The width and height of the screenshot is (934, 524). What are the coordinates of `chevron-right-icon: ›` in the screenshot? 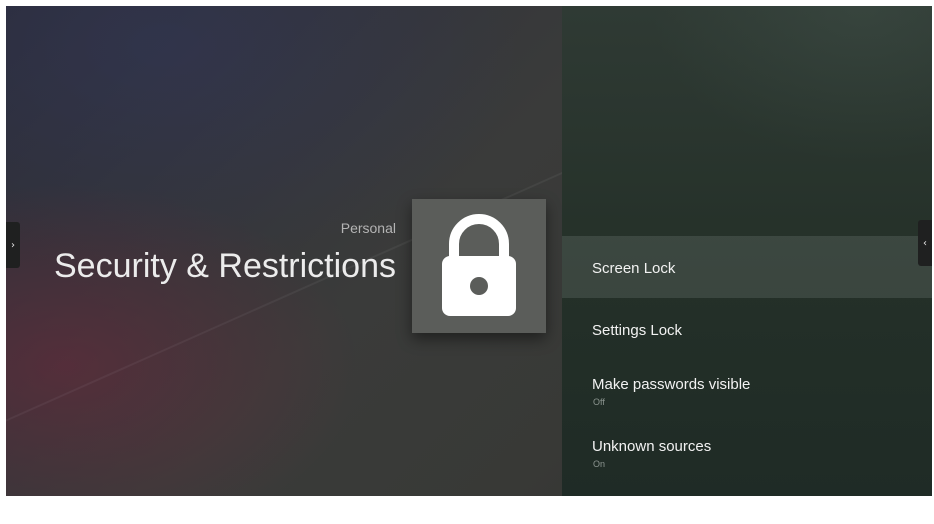 It's located at (13, 245).